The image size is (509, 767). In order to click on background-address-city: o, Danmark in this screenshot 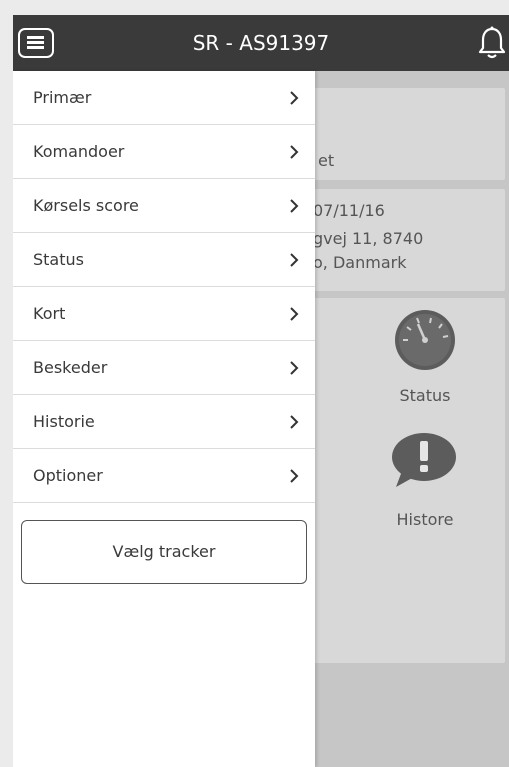, I will do `click(360, 262)`.